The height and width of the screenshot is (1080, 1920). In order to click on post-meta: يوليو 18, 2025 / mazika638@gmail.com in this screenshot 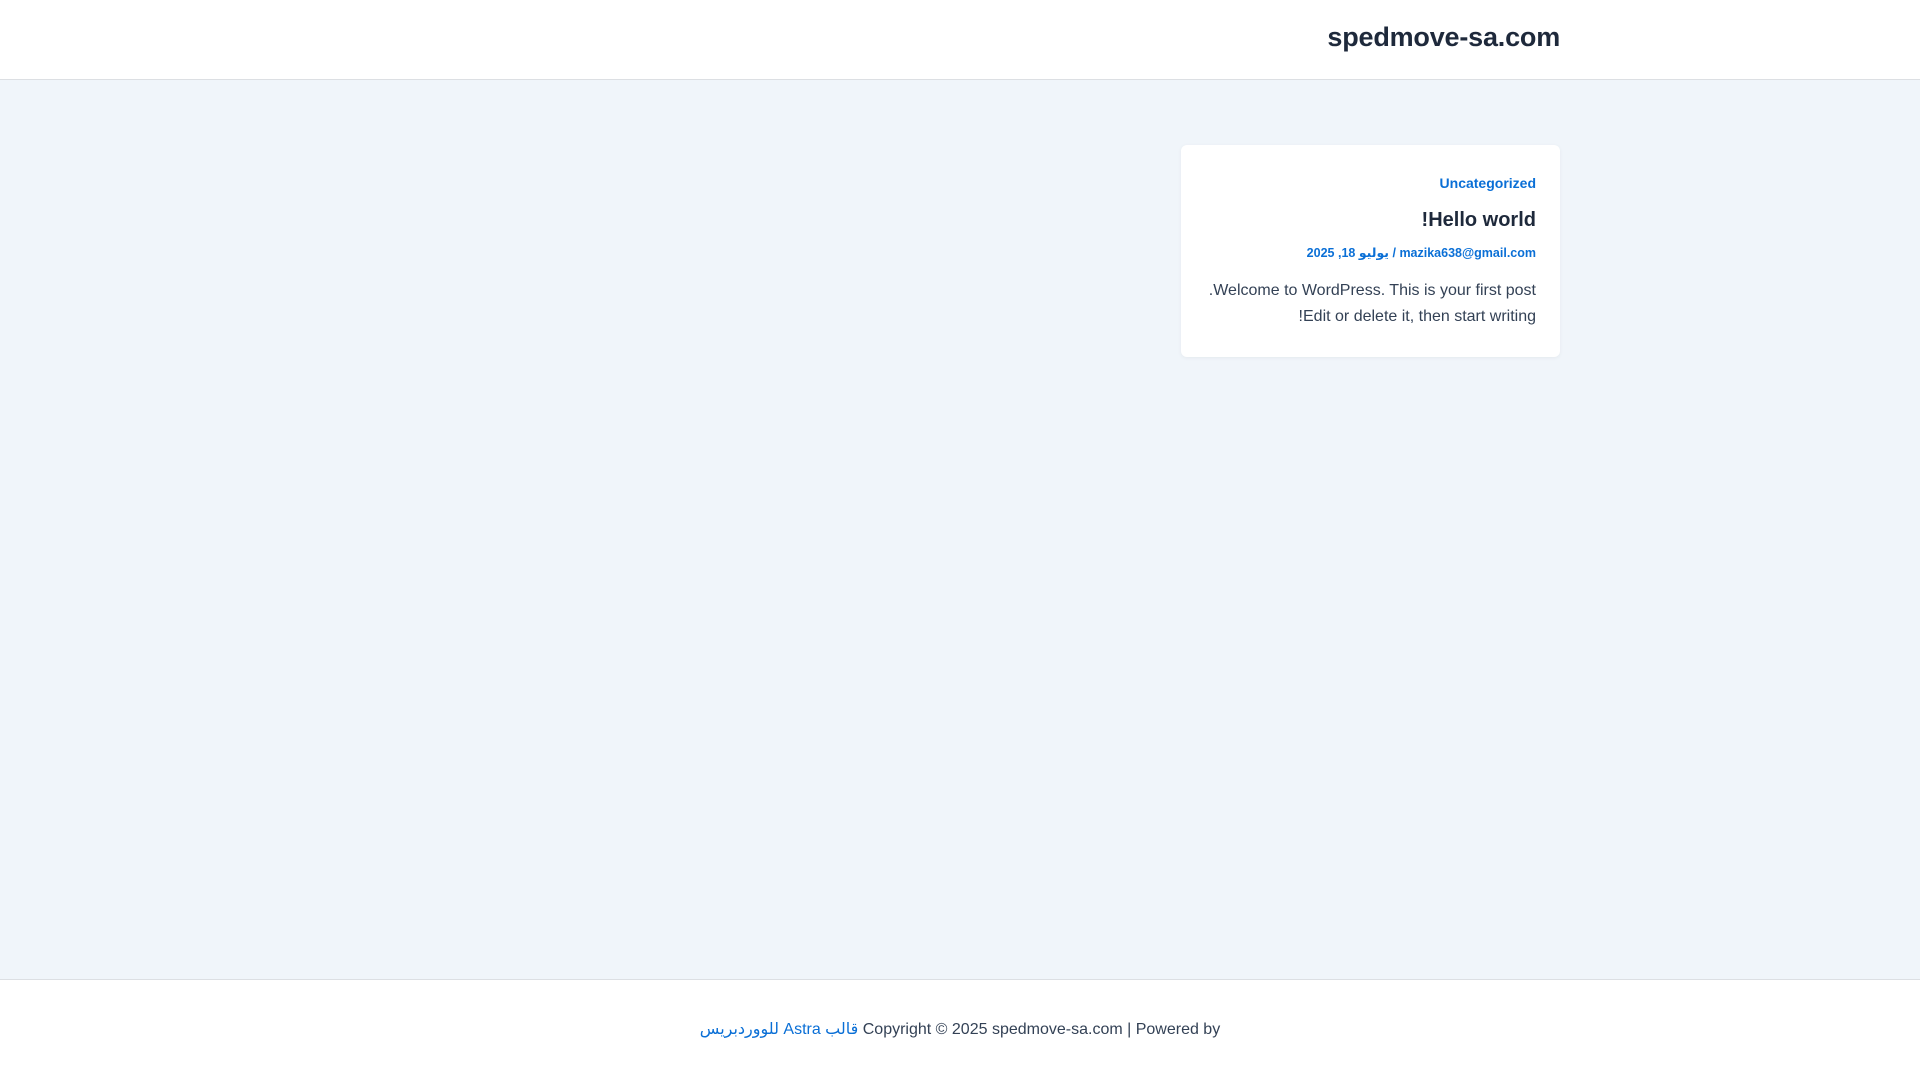, I will do `click(1370, 252)`.